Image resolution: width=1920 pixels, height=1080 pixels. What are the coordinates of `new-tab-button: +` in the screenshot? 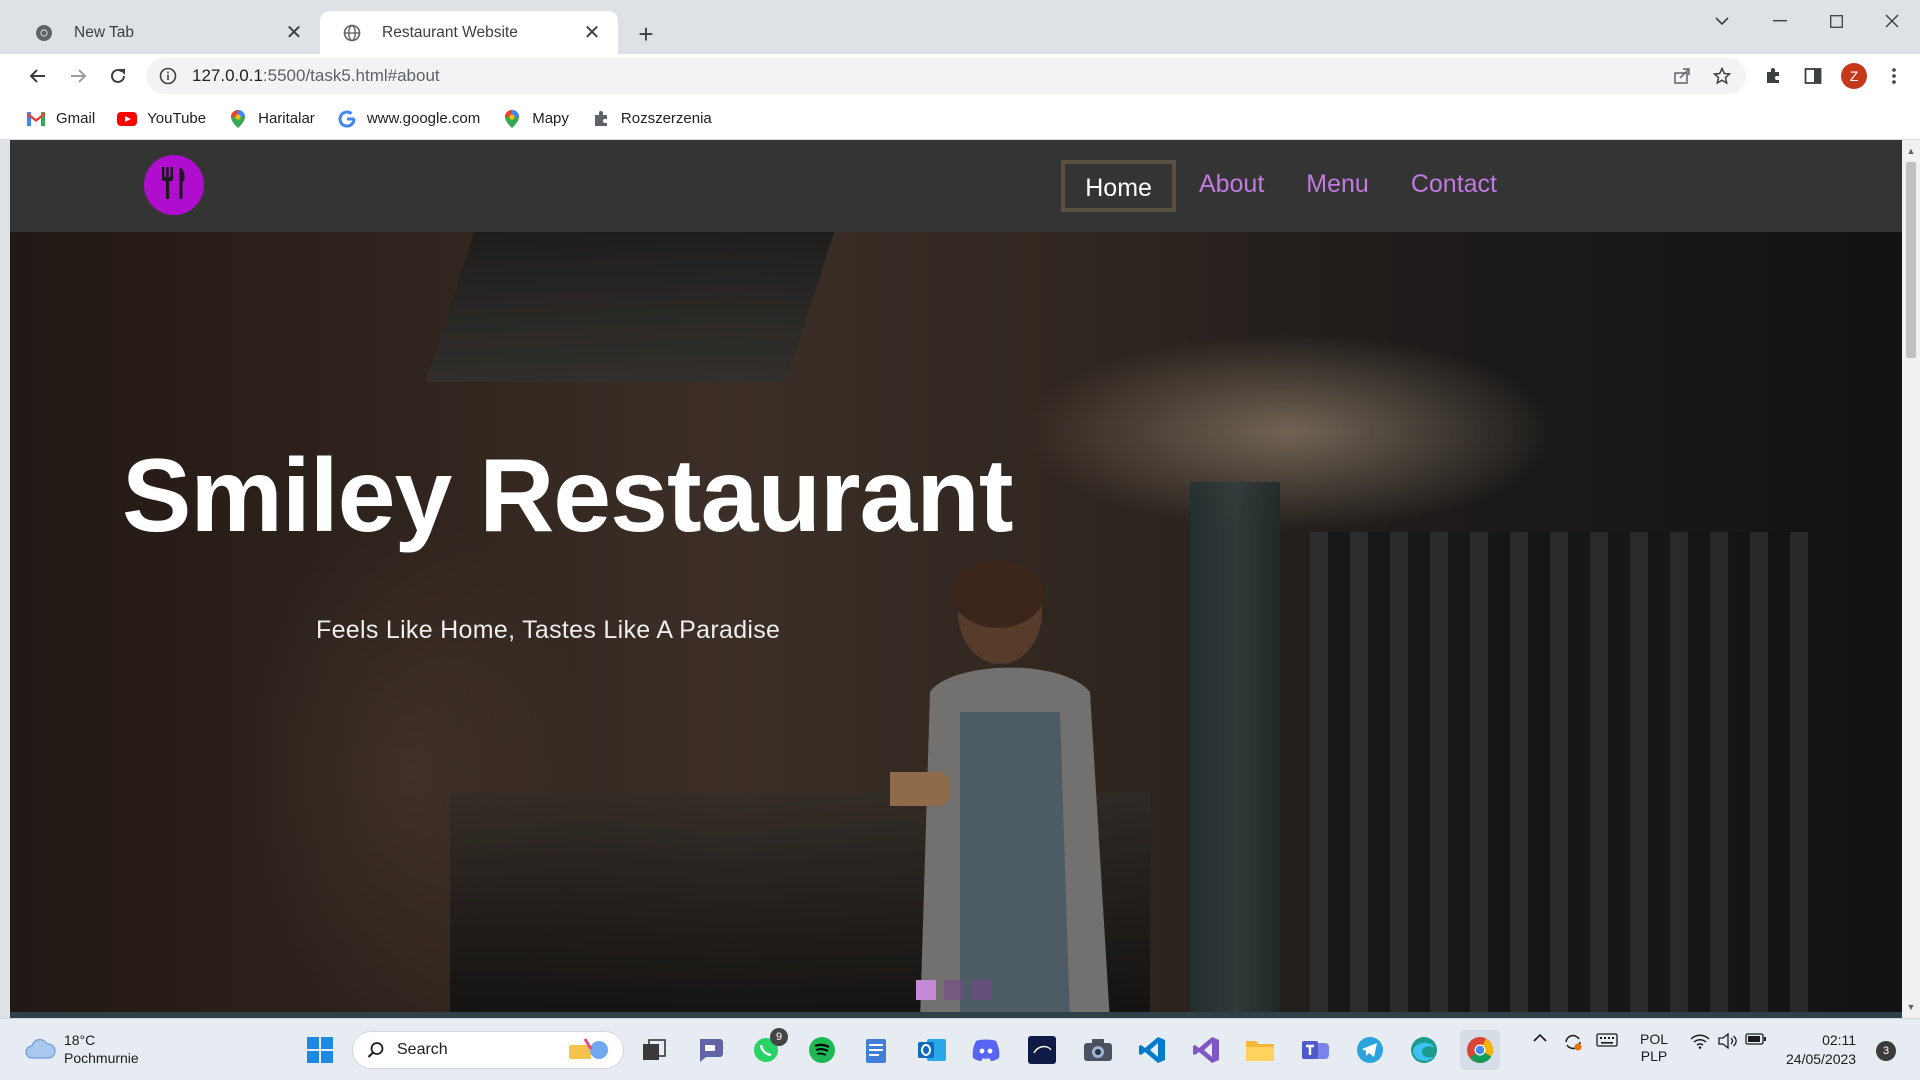 It's located at (646, 34).